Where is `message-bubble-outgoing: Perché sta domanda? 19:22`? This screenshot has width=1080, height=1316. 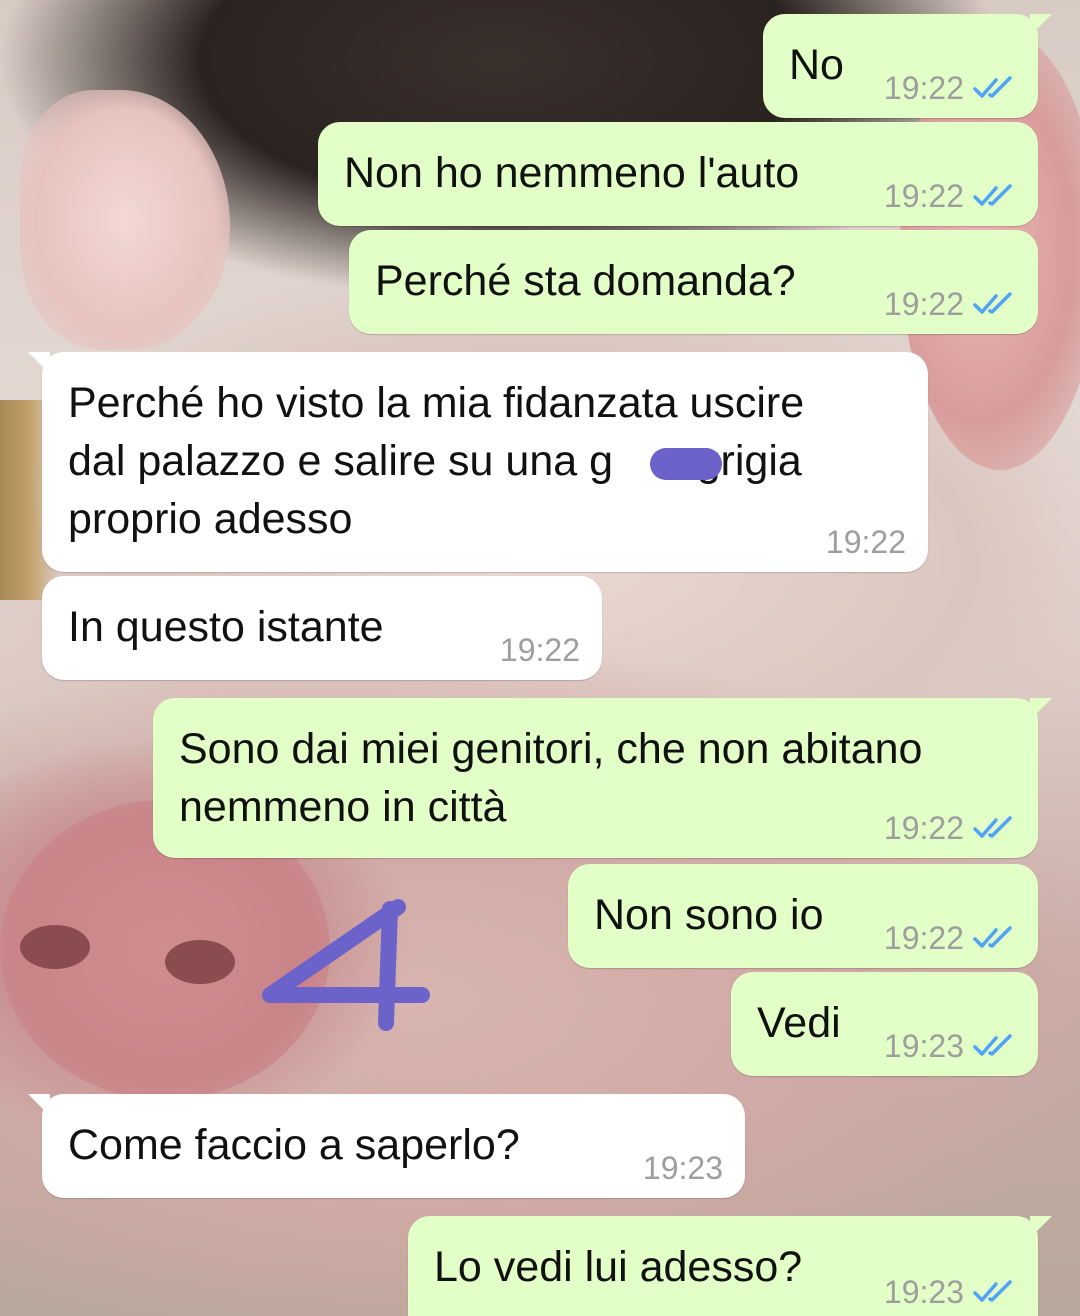
message-bubble-outgoing: Perché sta domanda? 19:22 is located at coordinates (693, 282).